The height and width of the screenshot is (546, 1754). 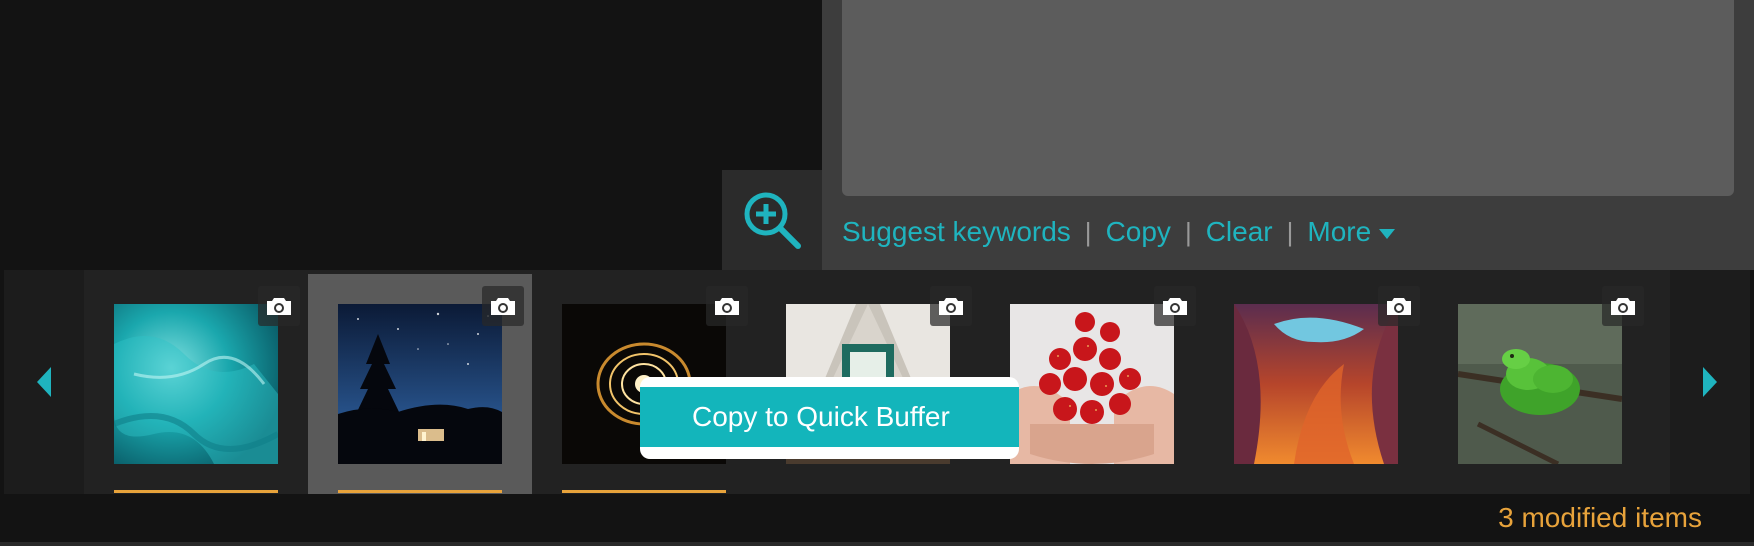 I want to click on window-bottom-border, so click(x=877, y=544).